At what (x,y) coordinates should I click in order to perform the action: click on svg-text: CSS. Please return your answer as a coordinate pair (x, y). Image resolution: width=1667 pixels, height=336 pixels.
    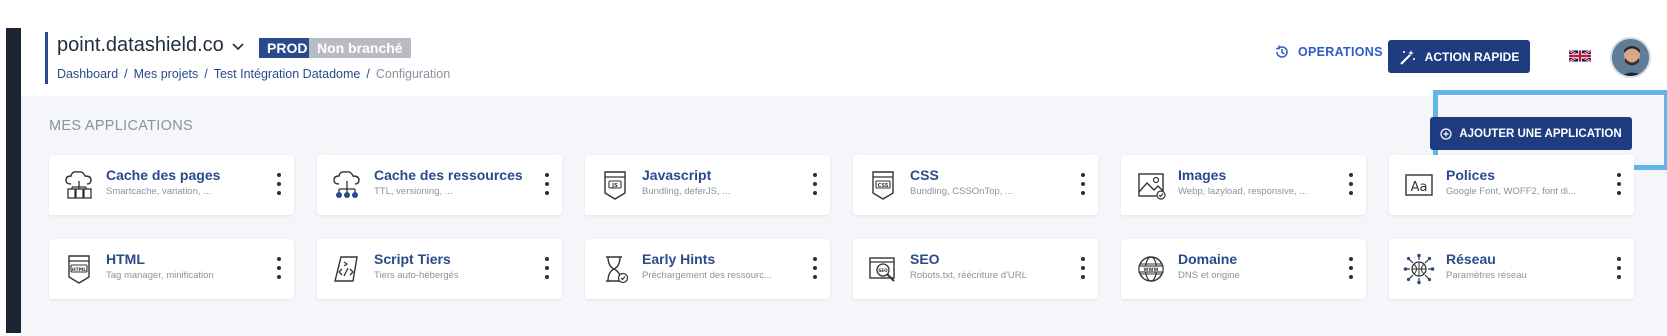
    Looking at the image, I should click on (883, 186).